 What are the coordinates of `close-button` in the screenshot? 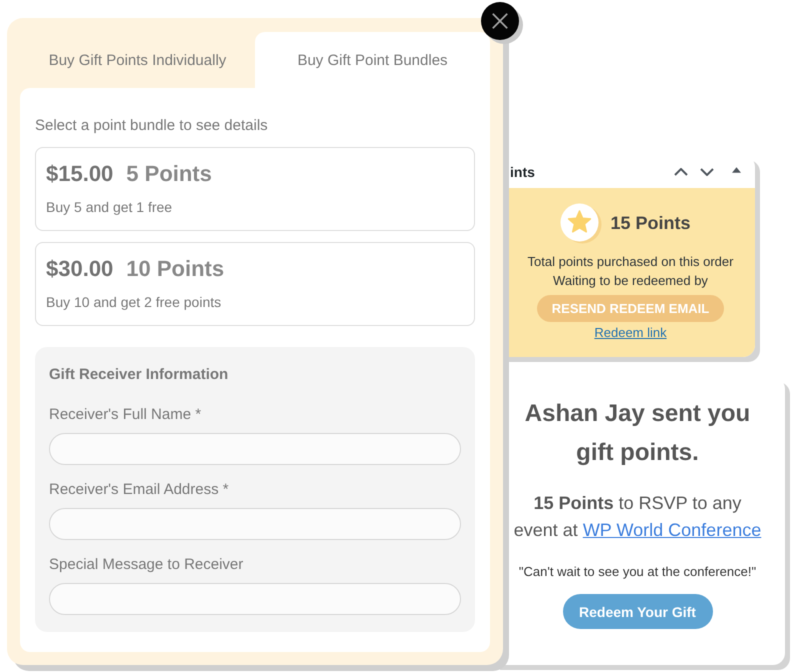 It's located at (500, 21).